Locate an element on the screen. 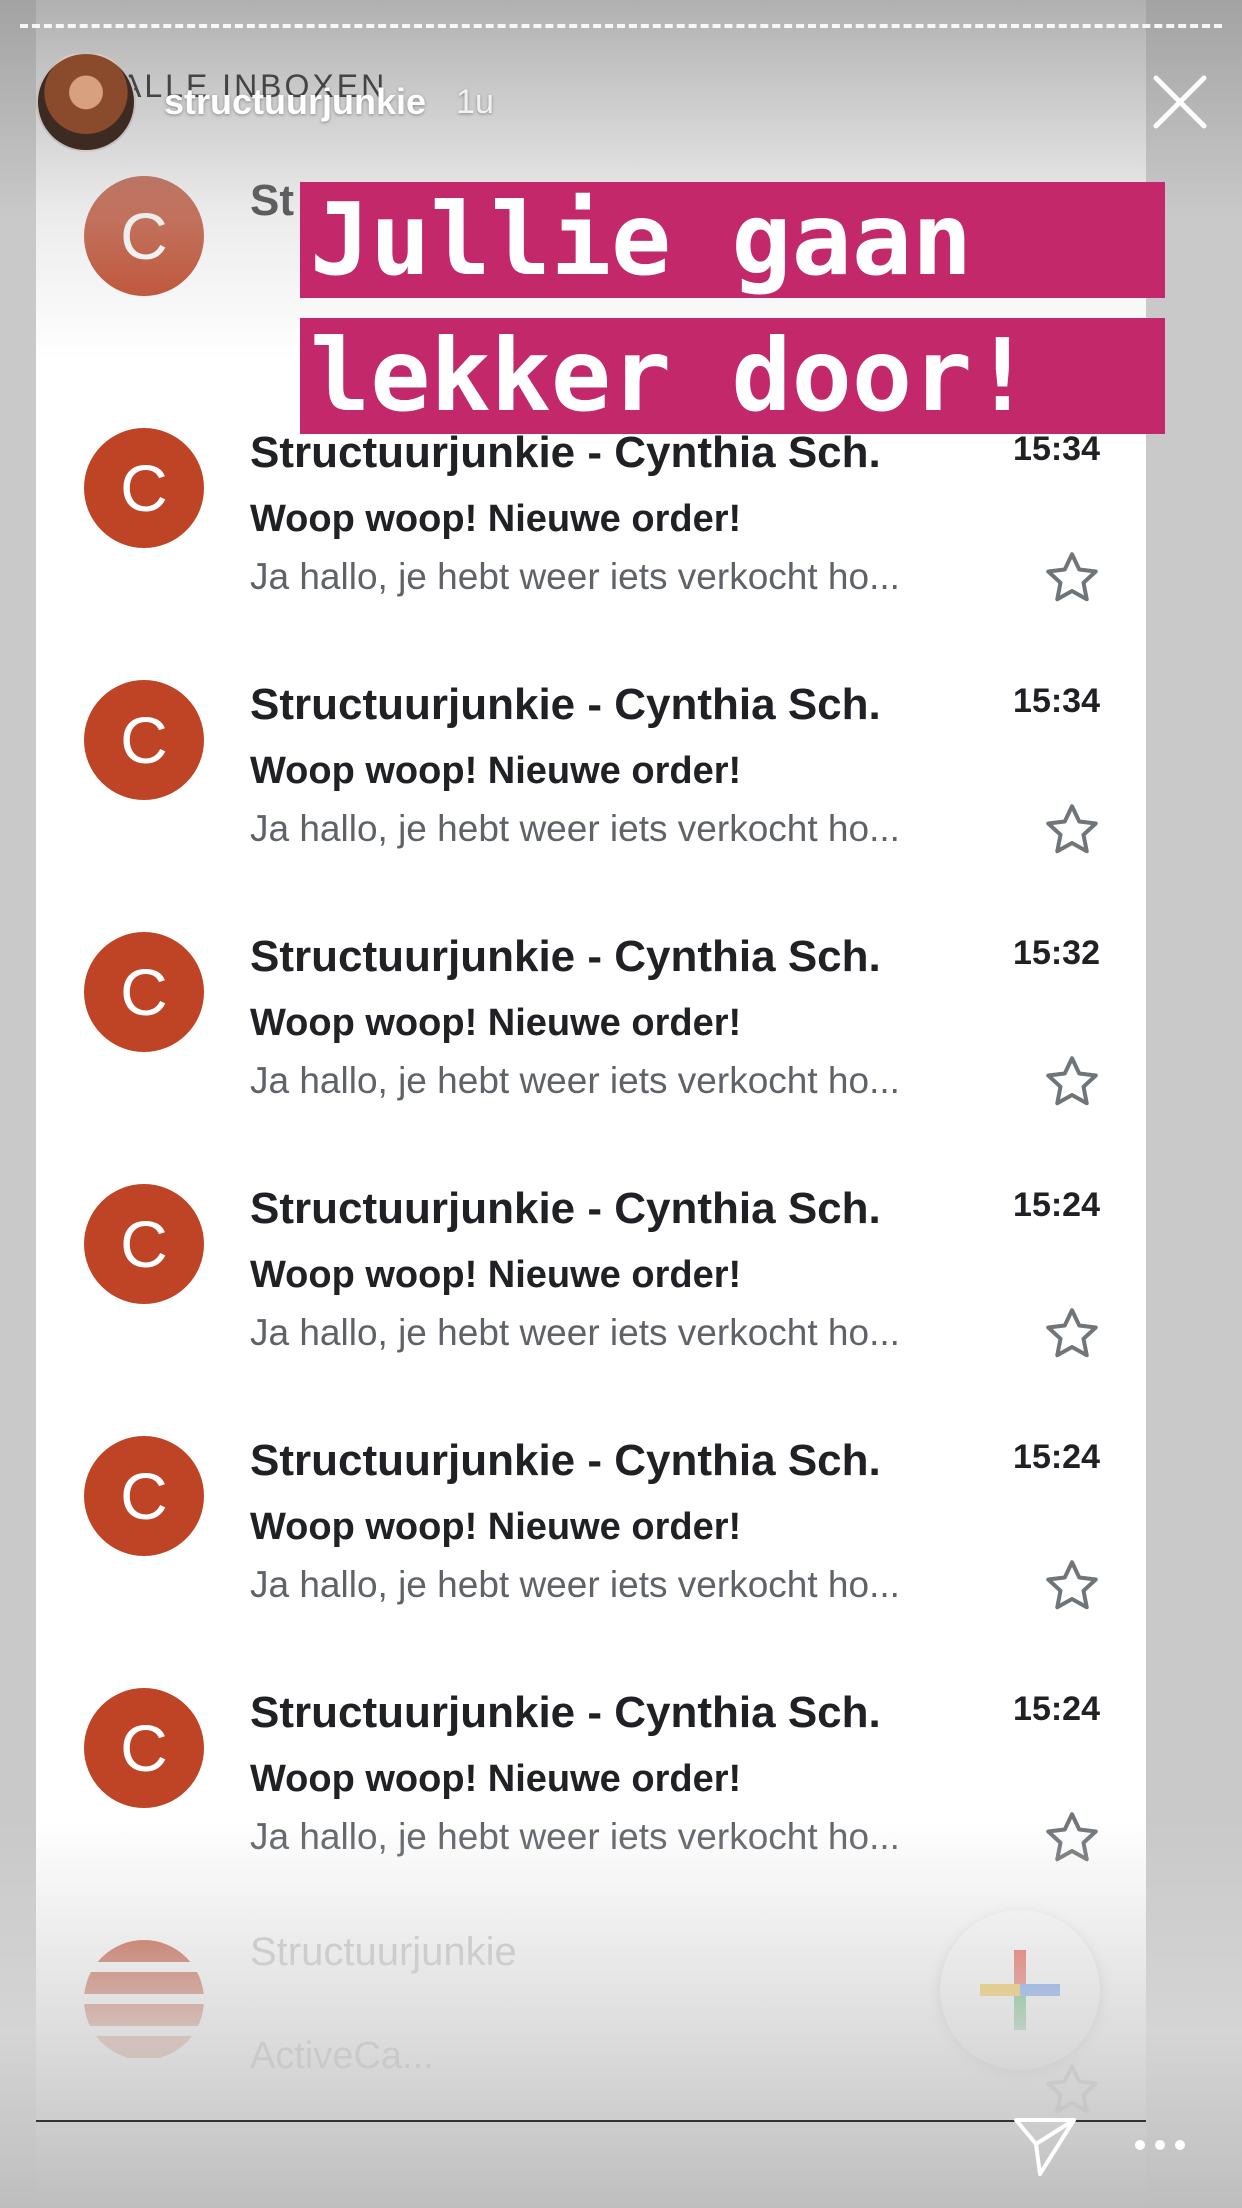 This screenshot has width=1242, height=2208. close-icon is located at coordinates (1180, 102).